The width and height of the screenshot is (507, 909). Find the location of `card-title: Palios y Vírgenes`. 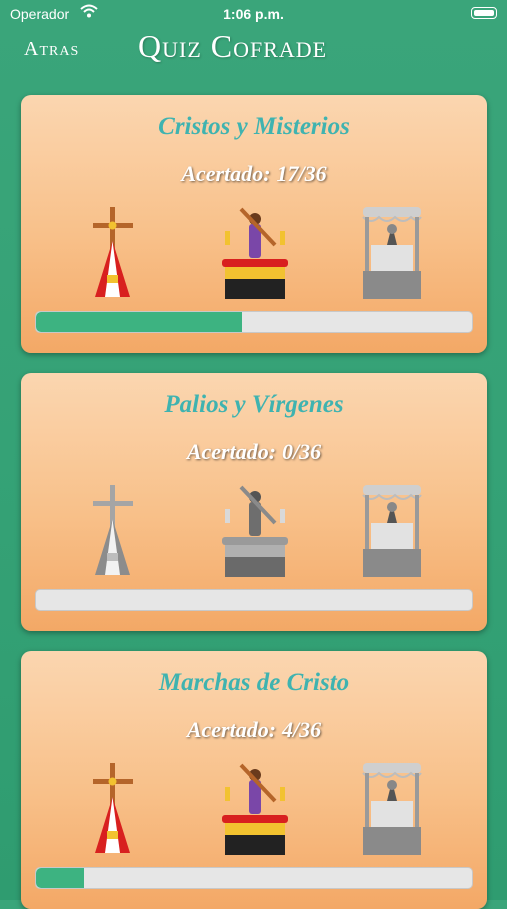

card-title: Palios y Vírgenes is located at coordinates (254, 404).